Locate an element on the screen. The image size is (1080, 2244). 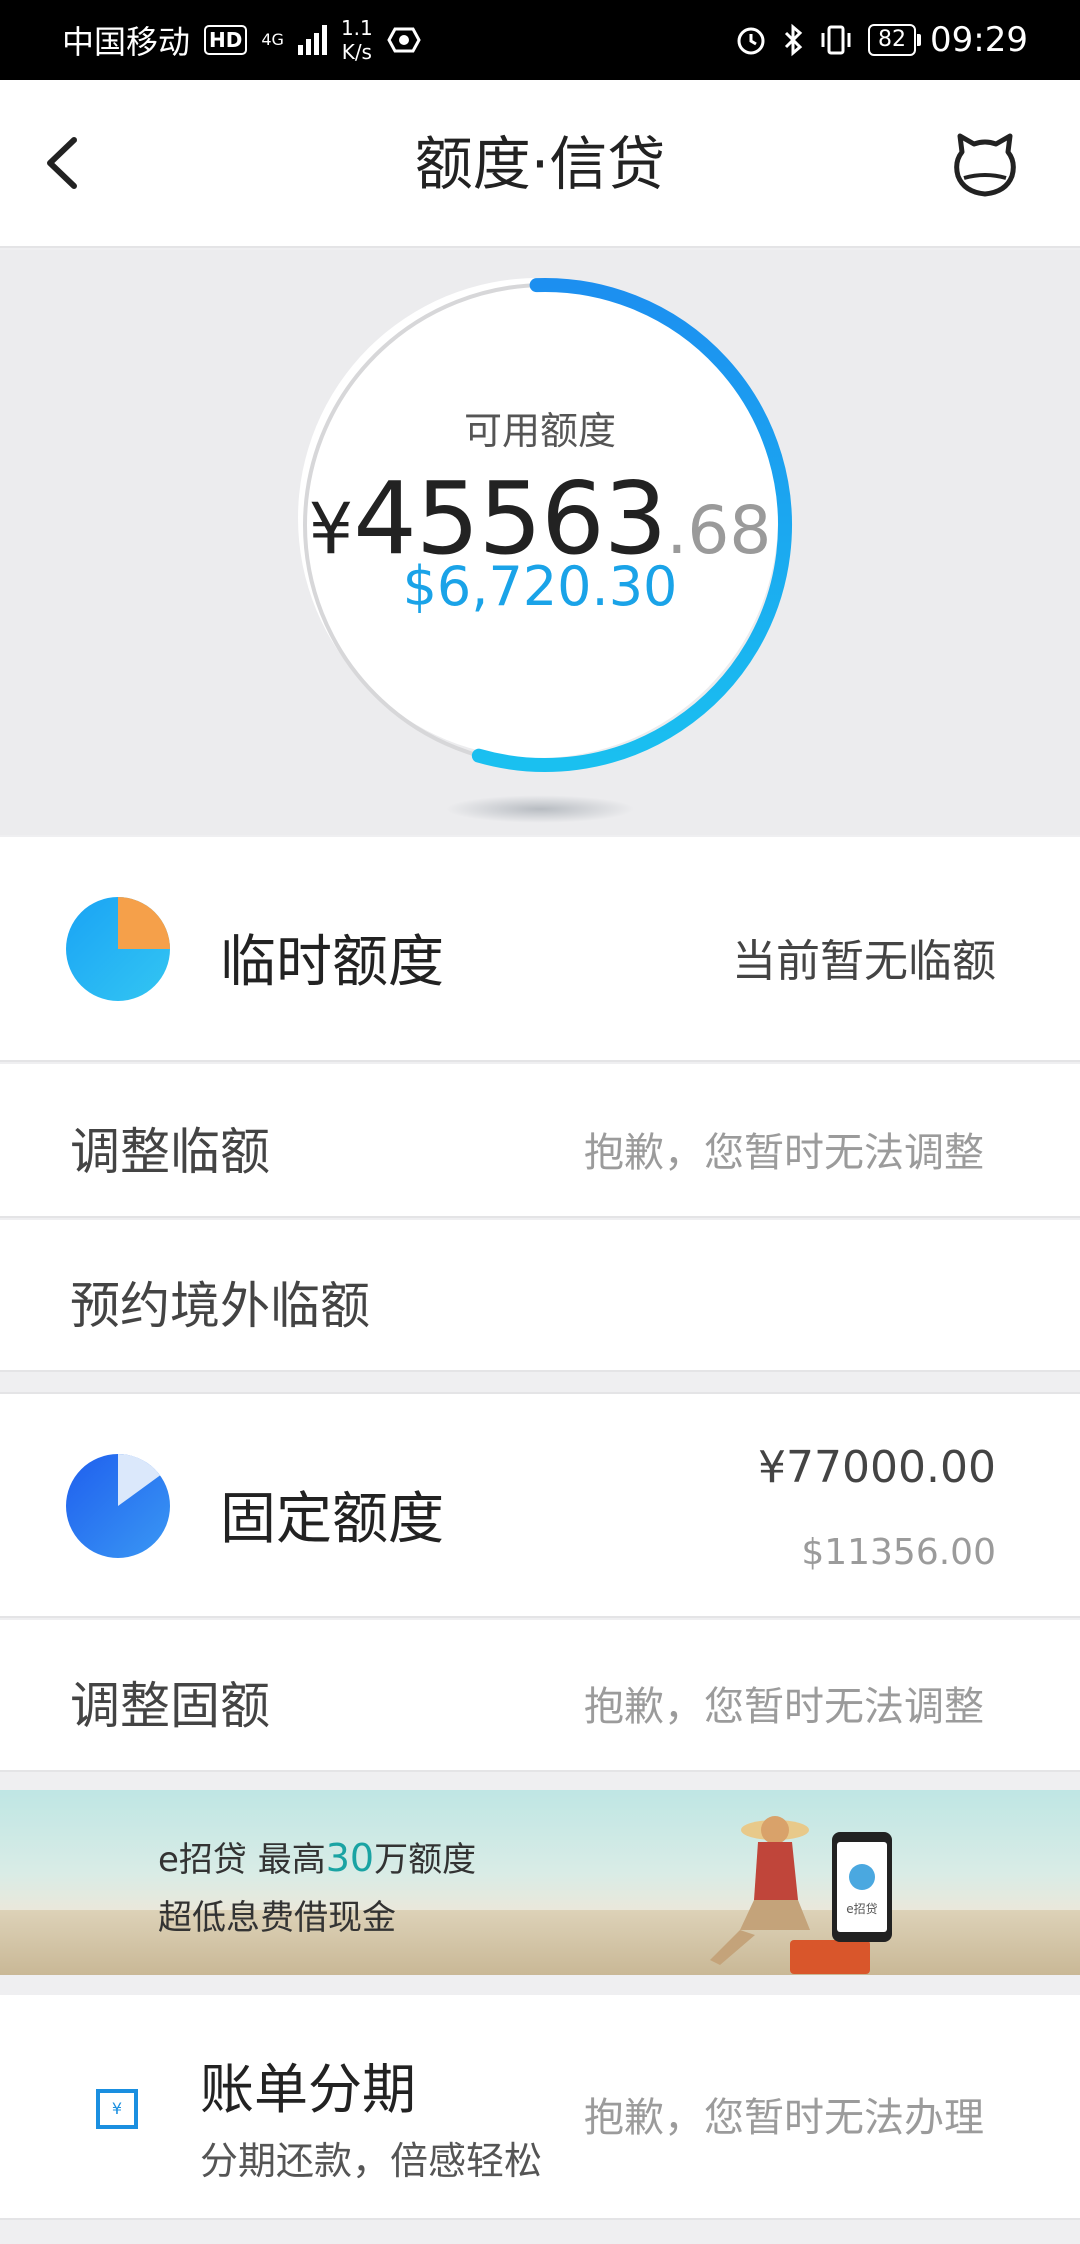
installment-subtitle: 分期还款，倍感轻松 is located at coordinates (371, 2161).